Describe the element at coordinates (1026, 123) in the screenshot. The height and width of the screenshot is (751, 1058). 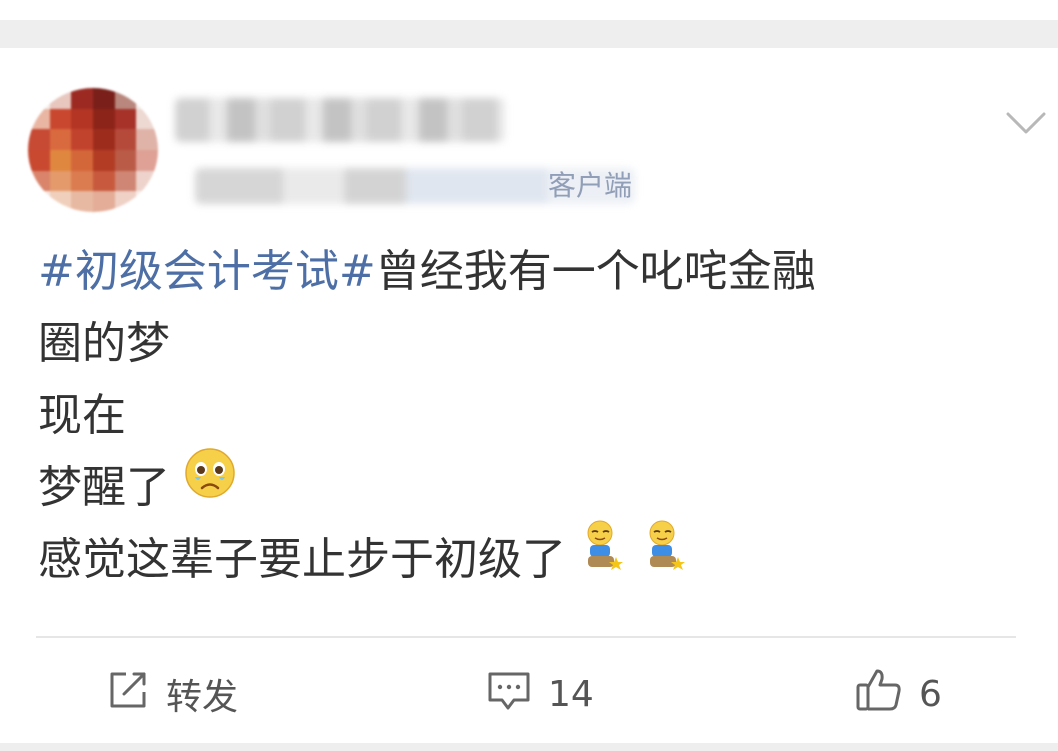
I see `chevron-down-icon` at that location.